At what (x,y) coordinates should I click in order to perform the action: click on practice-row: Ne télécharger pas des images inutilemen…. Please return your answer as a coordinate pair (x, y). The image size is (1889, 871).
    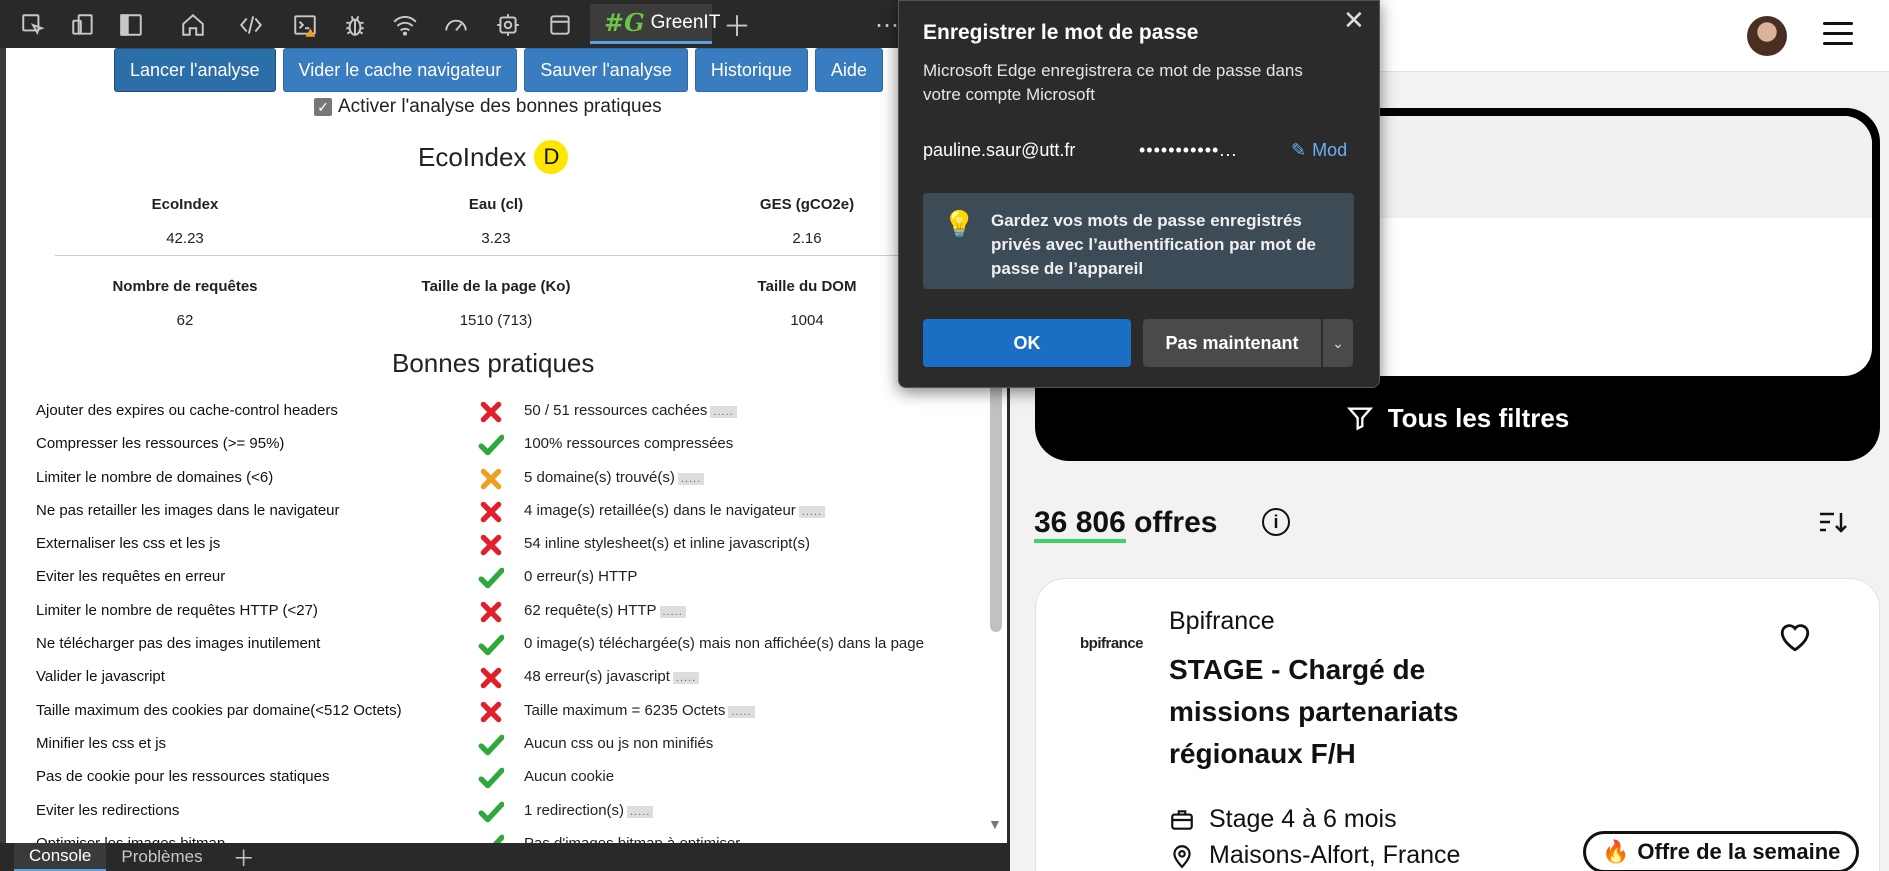
    Looking at the image, I should click on (516, 646).